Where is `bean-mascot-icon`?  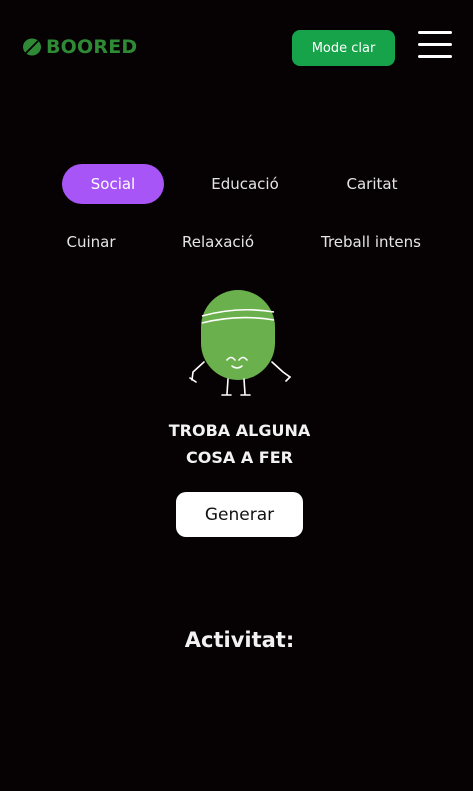
bean-mascot-icon is located at coordinates (240, 343).